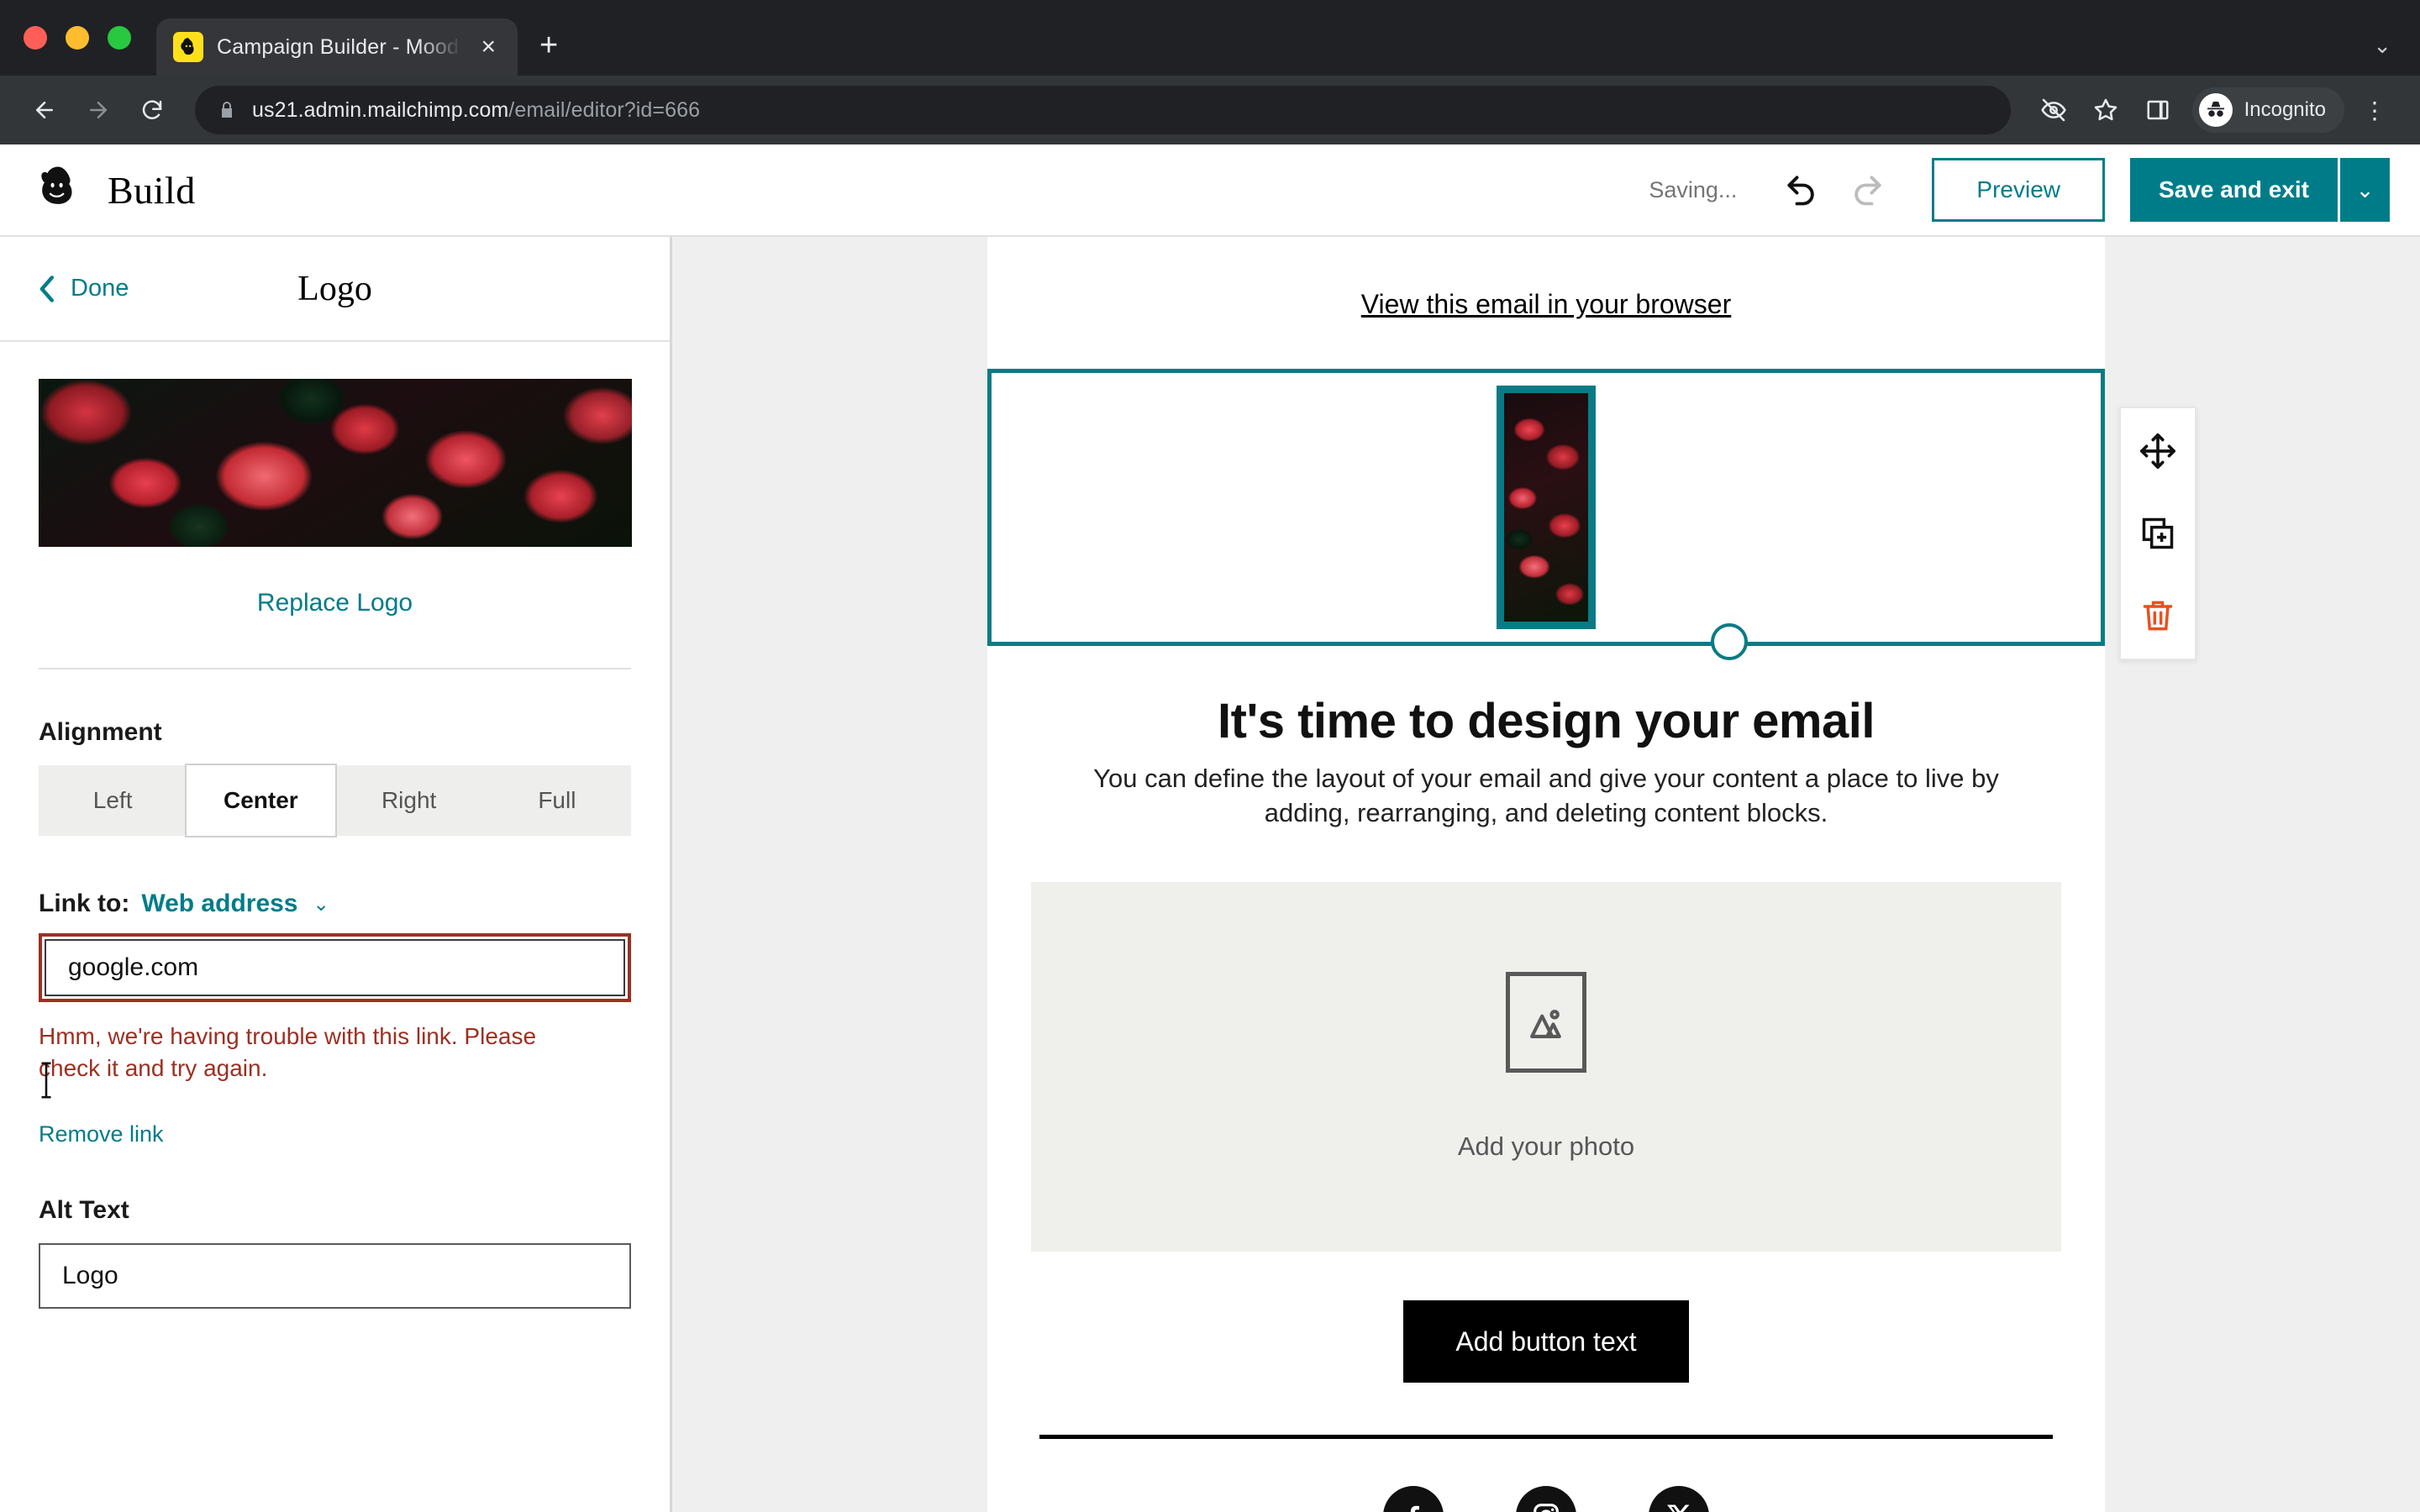  Describe the element at coordinates (336, 463) in the screenshot. I see `logo-preview-image` at that location.